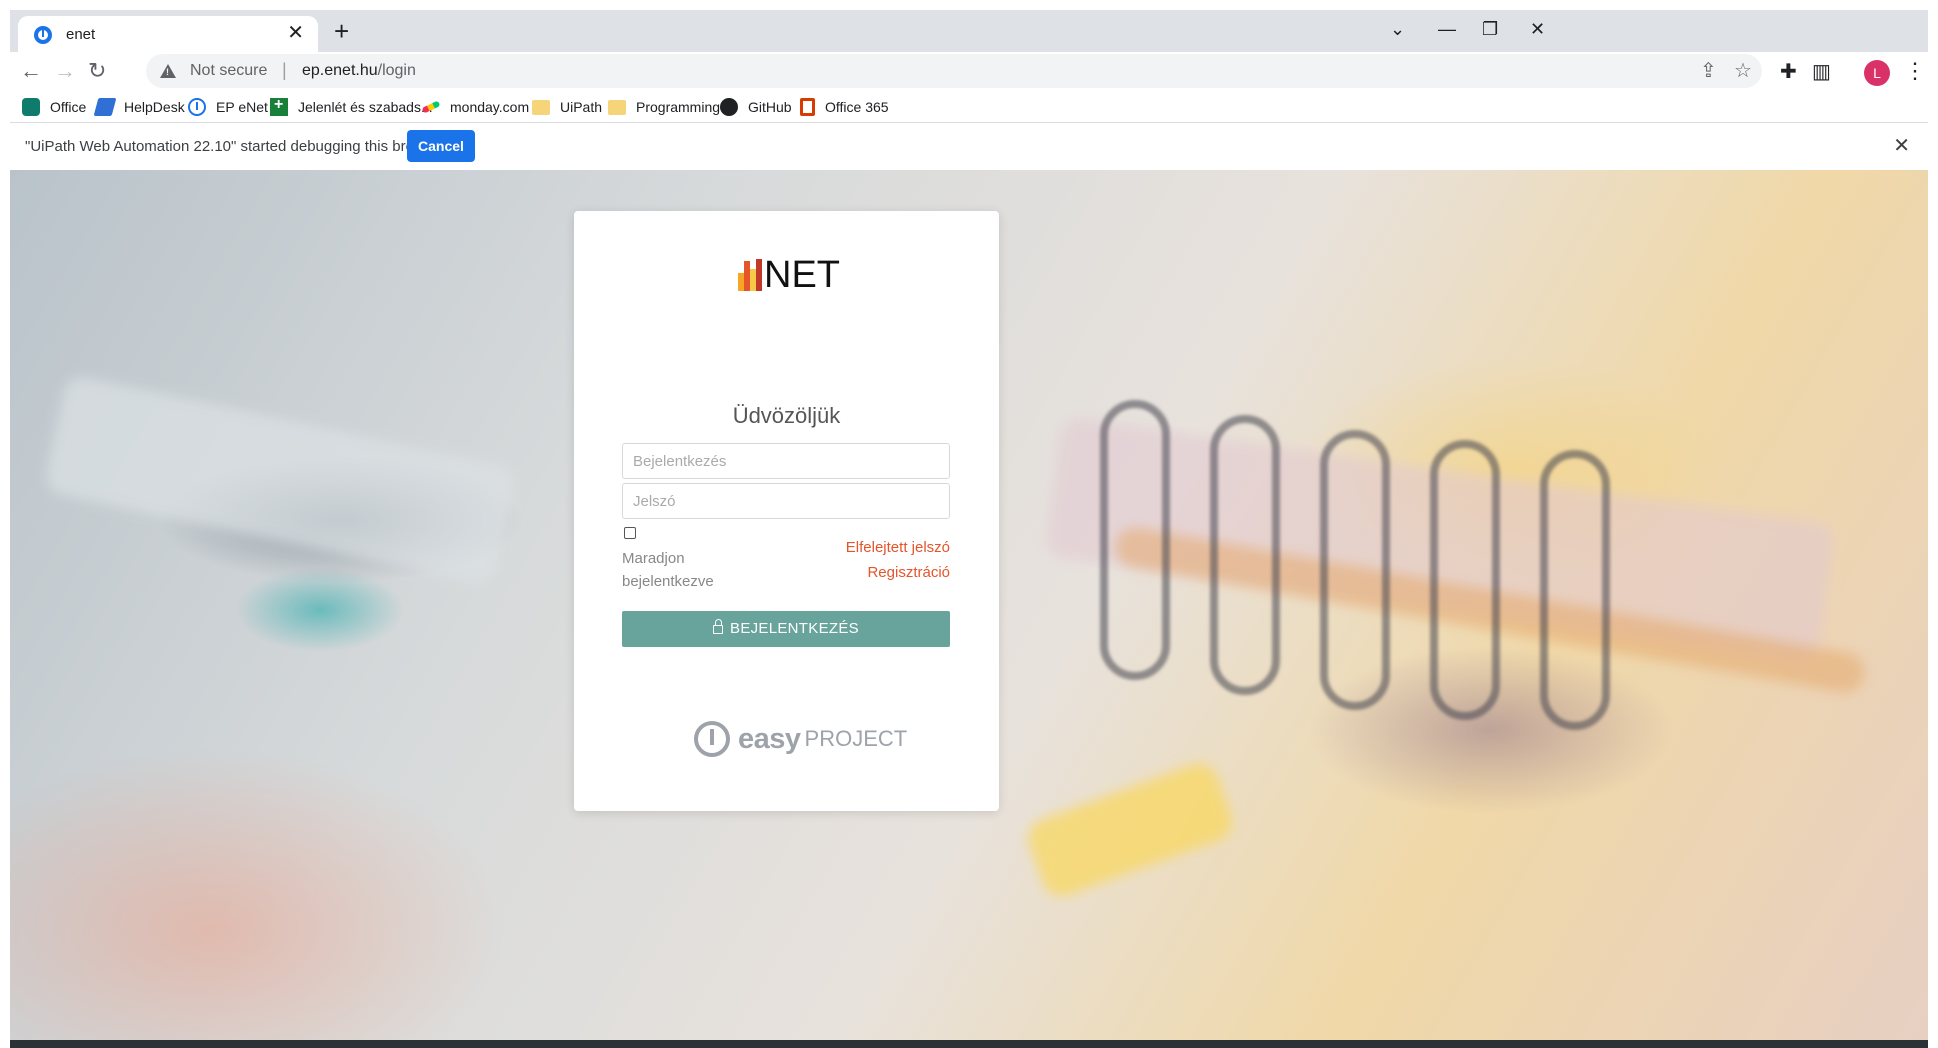  Describe the element at coordinates (954, 71) in the screenshot. I see `address-bar: Not secure | ep.enet.hu/login ⇪ ☆` at that location.